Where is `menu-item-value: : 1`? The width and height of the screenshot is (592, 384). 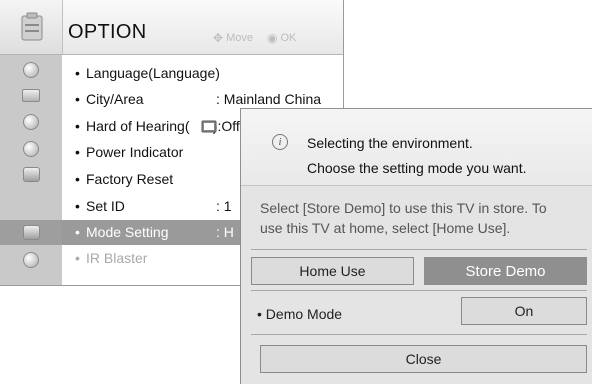
menu-item-value: : 1 is located at coordinates (224, 206).